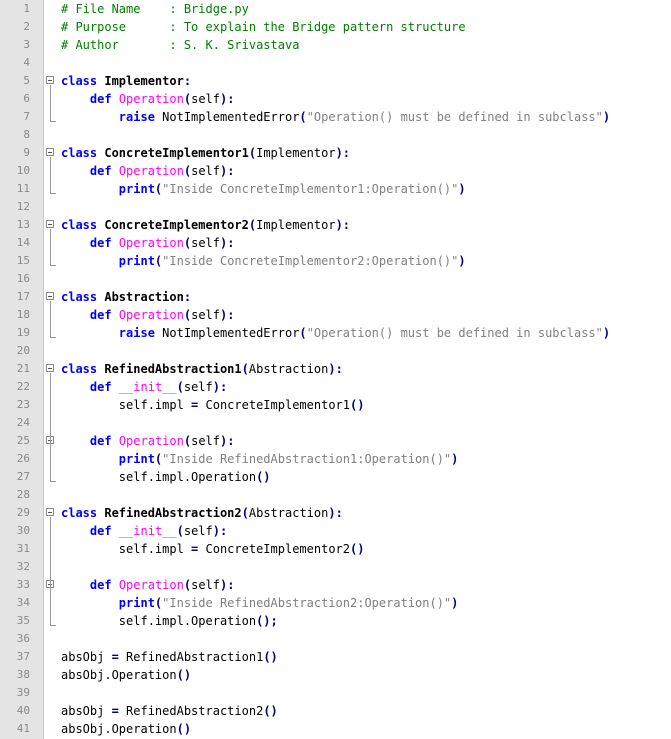 The height and width of the screenshot is (739, 671). Describe the element at coordinates (335, 387) in the screenshot. I see `code-line: 22 def __init__(self):` at that location.